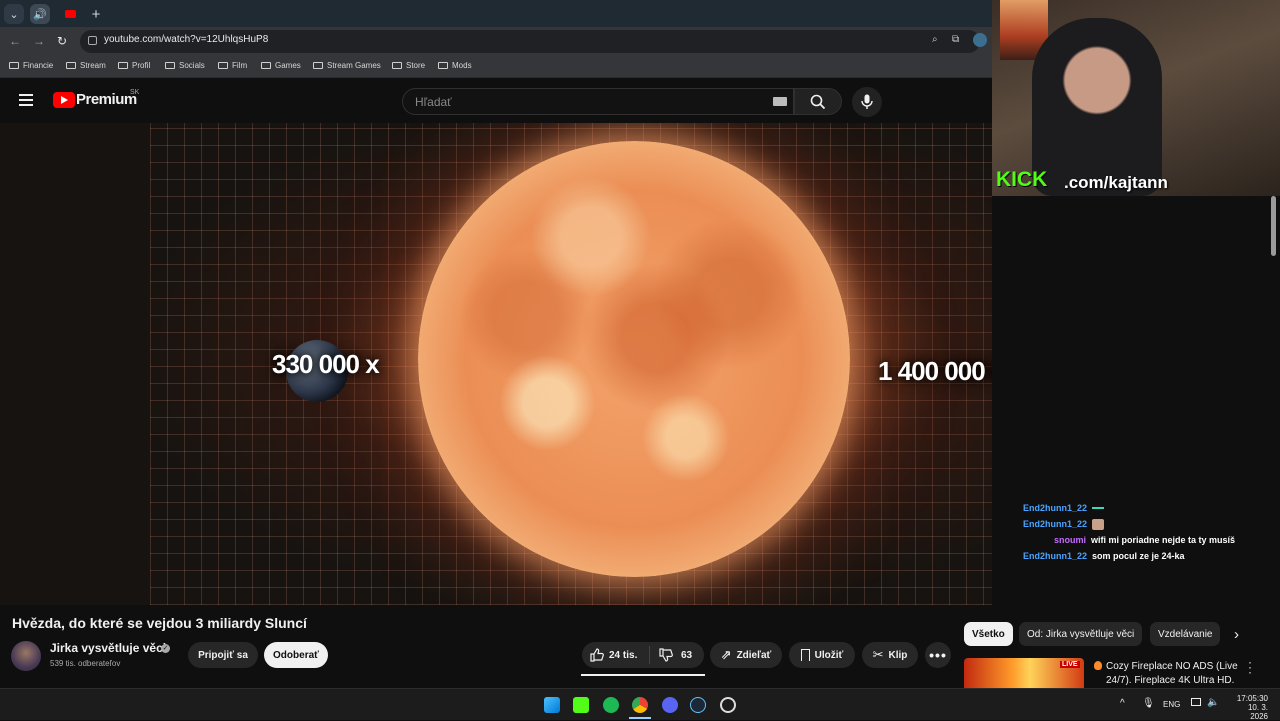  What do you see at coordinates (726, 654) in the screenshot?
I see `share-arrow-icon: ⇗` at bounding box center [726, 654].